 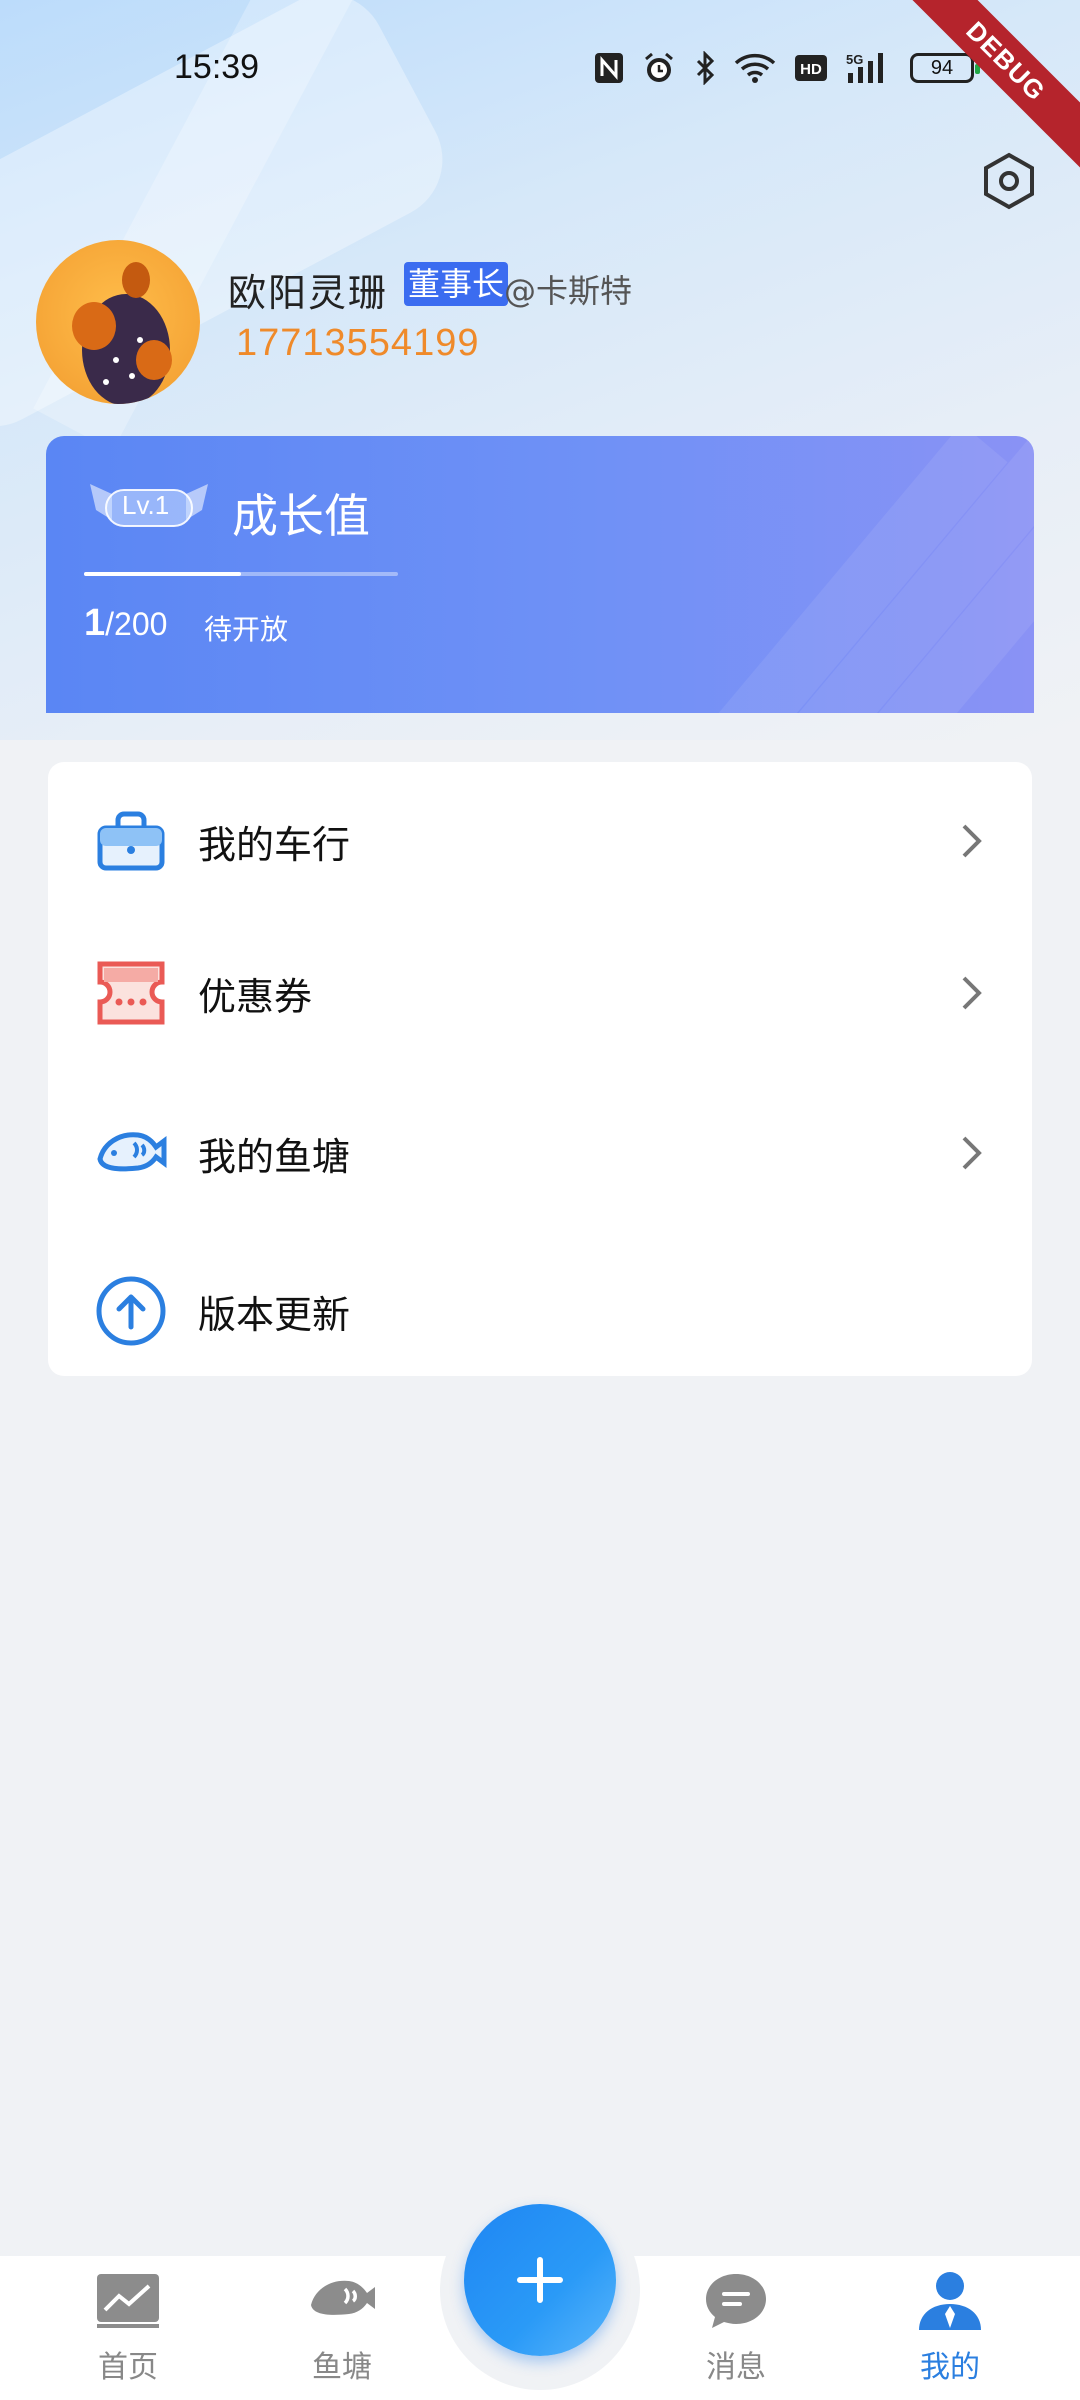 What do you see at coordinates (950, 2301) in the screenshot?
I see `user-icon` at bounding box center [950, 2301].